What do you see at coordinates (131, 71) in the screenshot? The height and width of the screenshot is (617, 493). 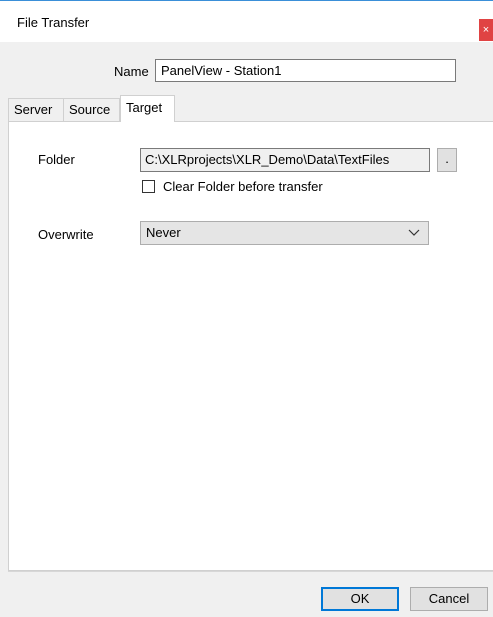 I see `name-label: Name` at bounding box center [131, 71].